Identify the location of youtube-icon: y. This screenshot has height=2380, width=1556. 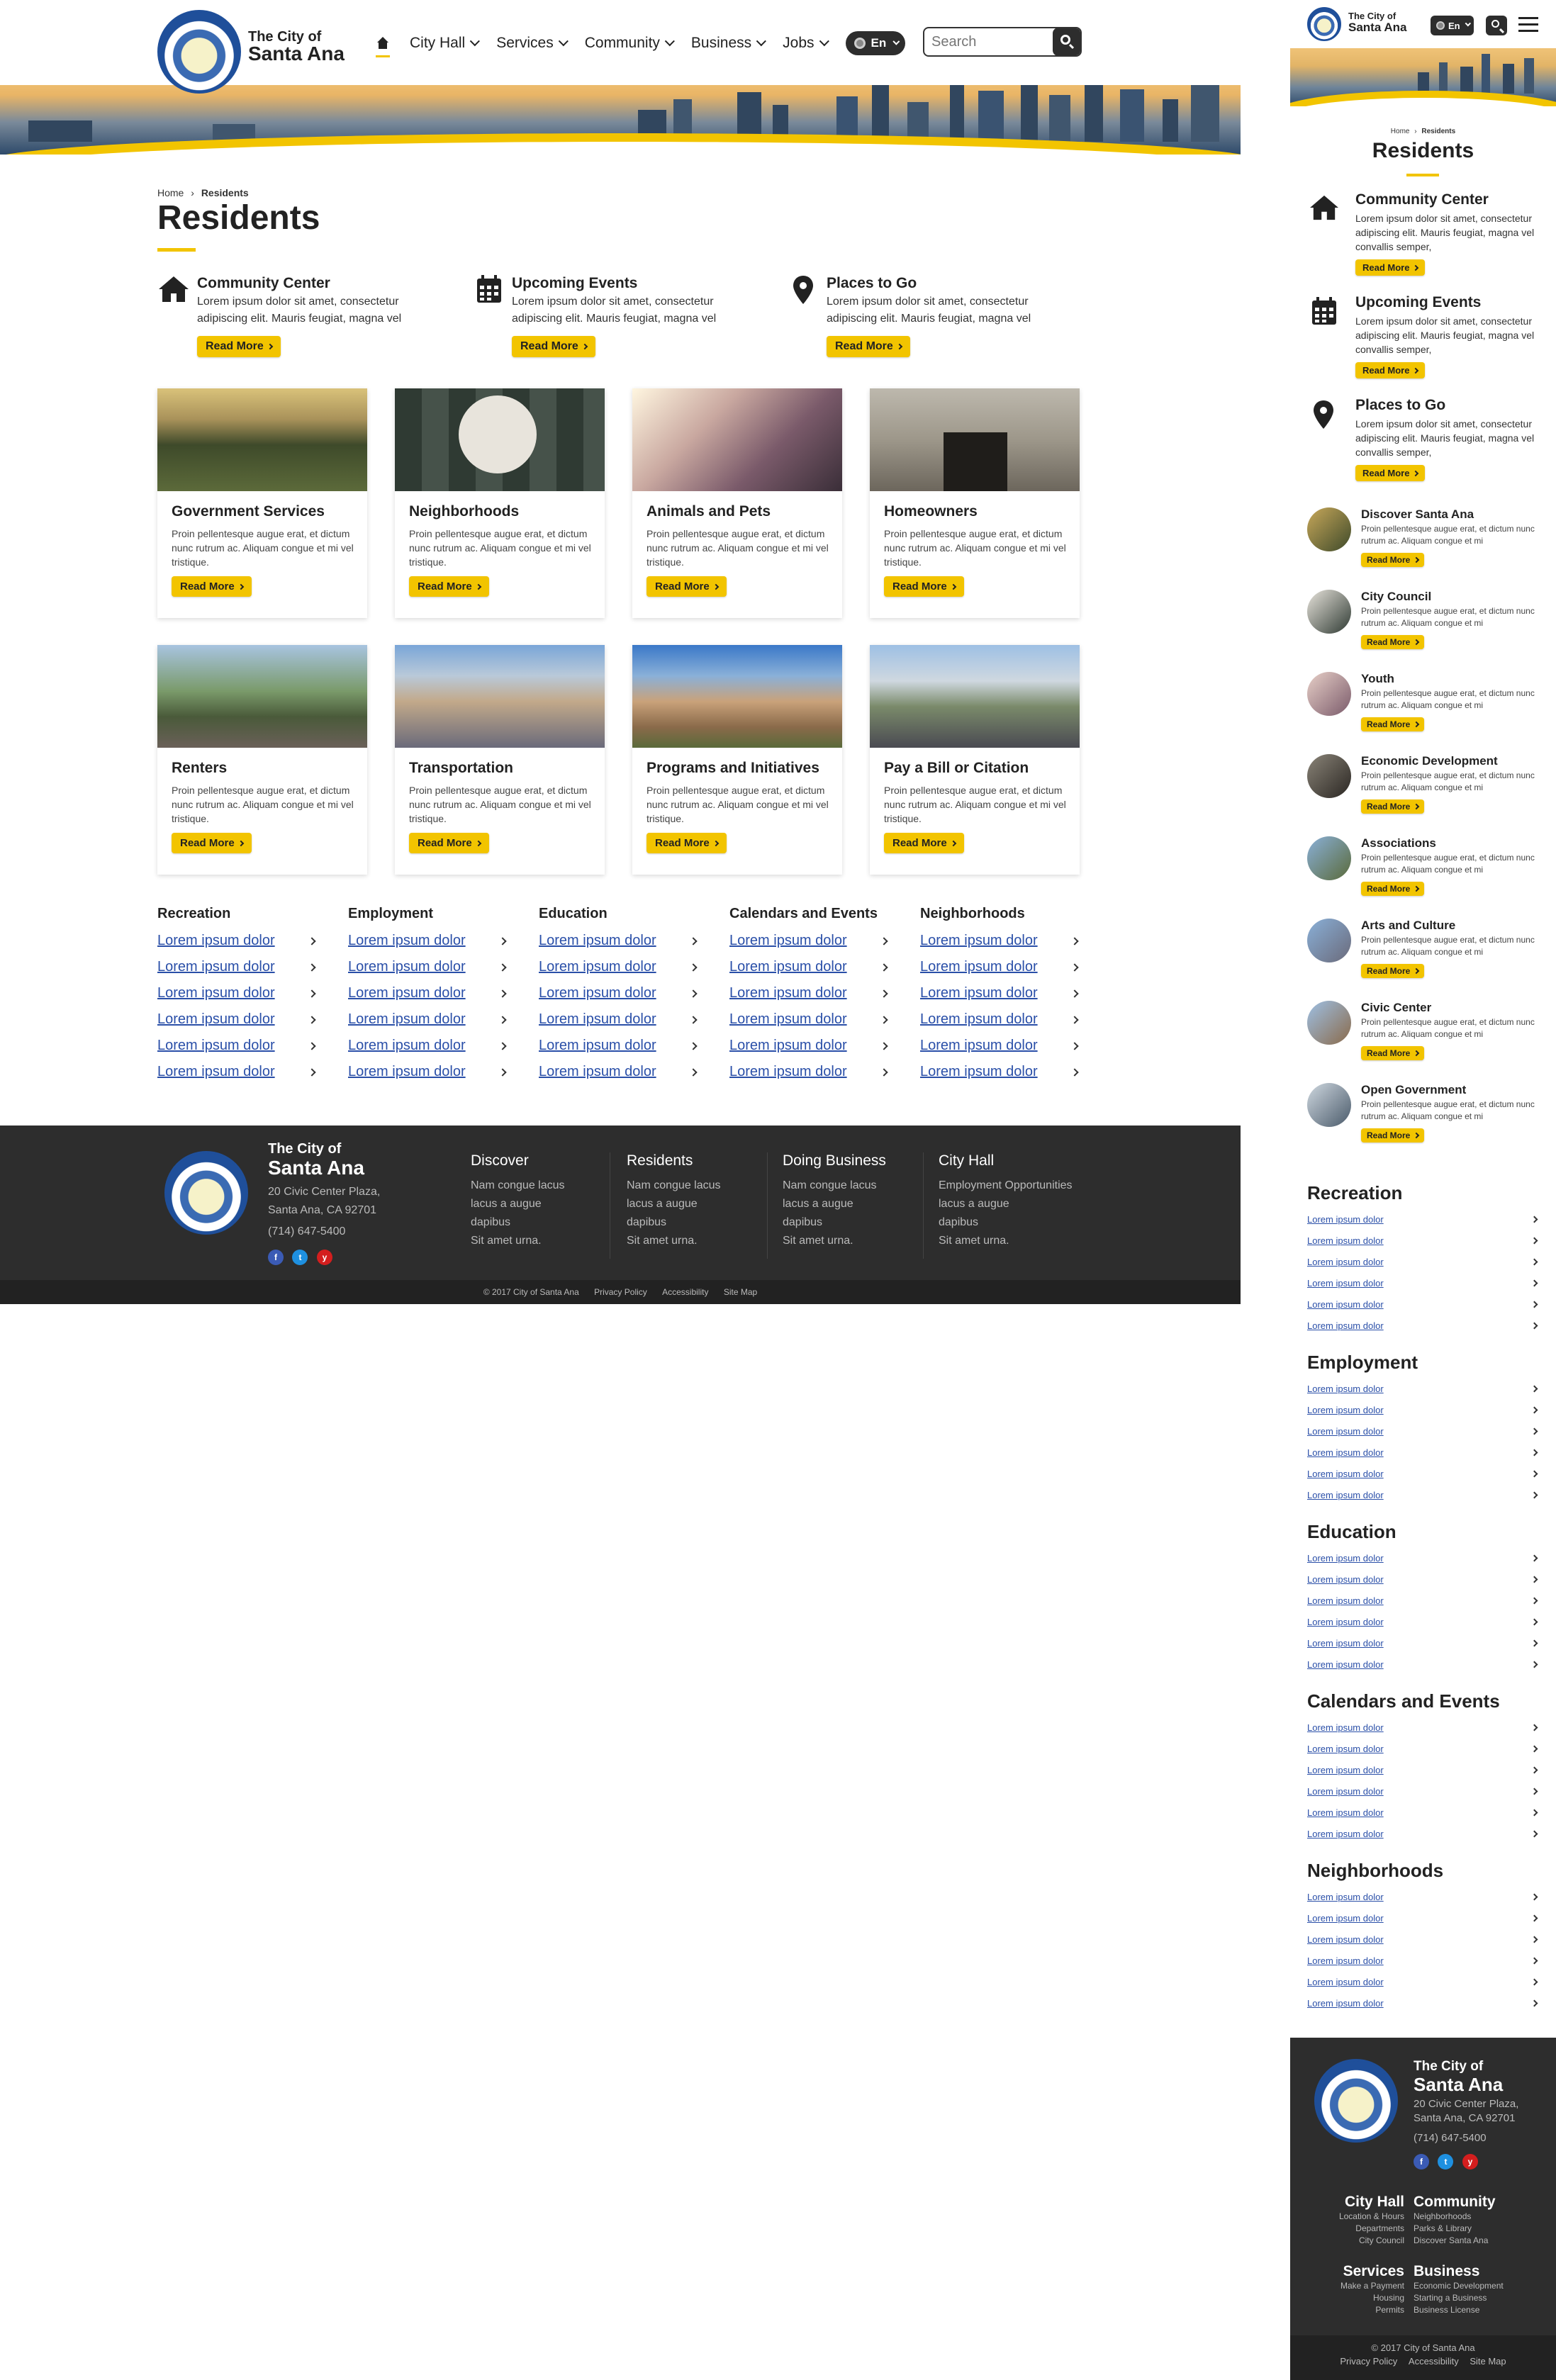
(1470, 2161).